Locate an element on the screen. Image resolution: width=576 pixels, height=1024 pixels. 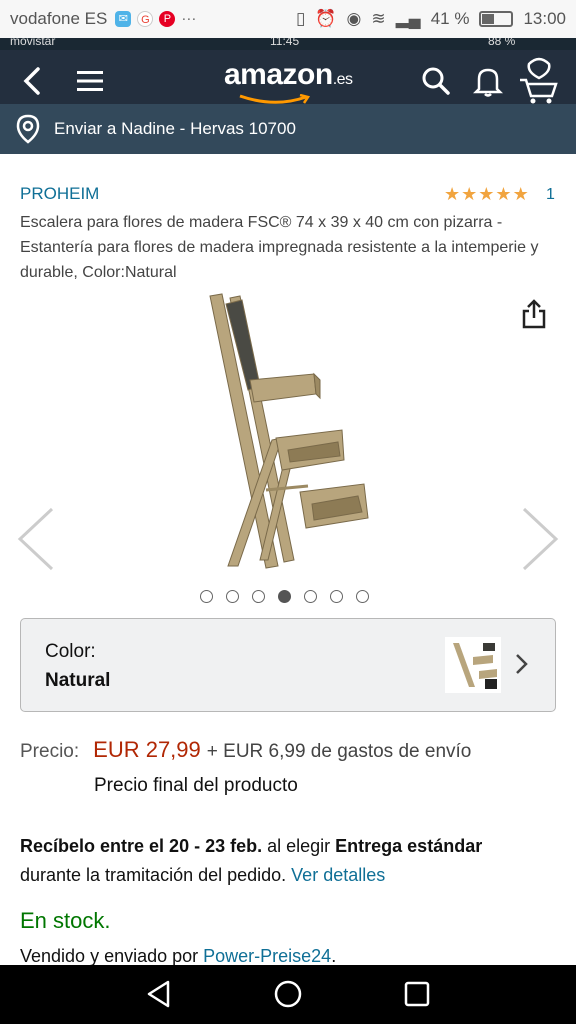
inner-carrier: movistar is located at coordinates (33, 43).